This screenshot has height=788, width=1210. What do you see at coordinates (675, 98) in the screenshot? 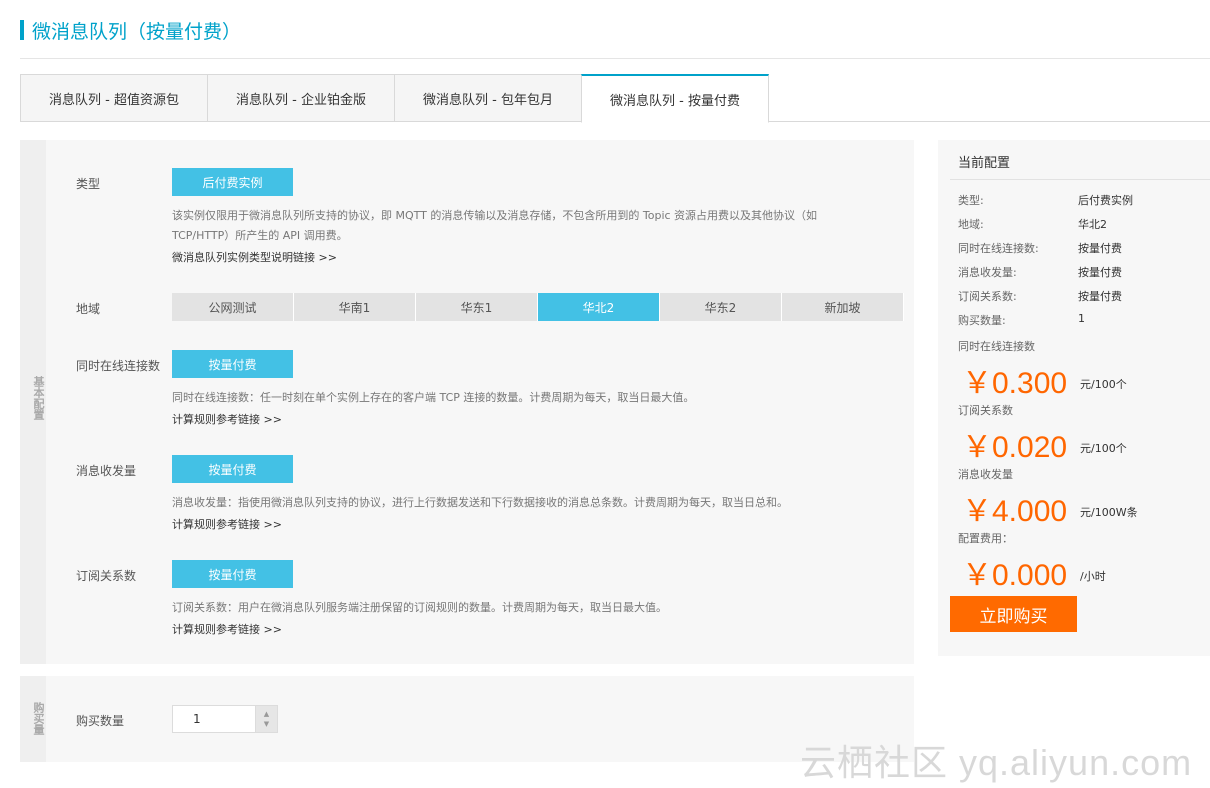
I see `tab-mqtt-pay-as-you-go: 微消息队列 - 按量付费` at bounding box center [675, 98].